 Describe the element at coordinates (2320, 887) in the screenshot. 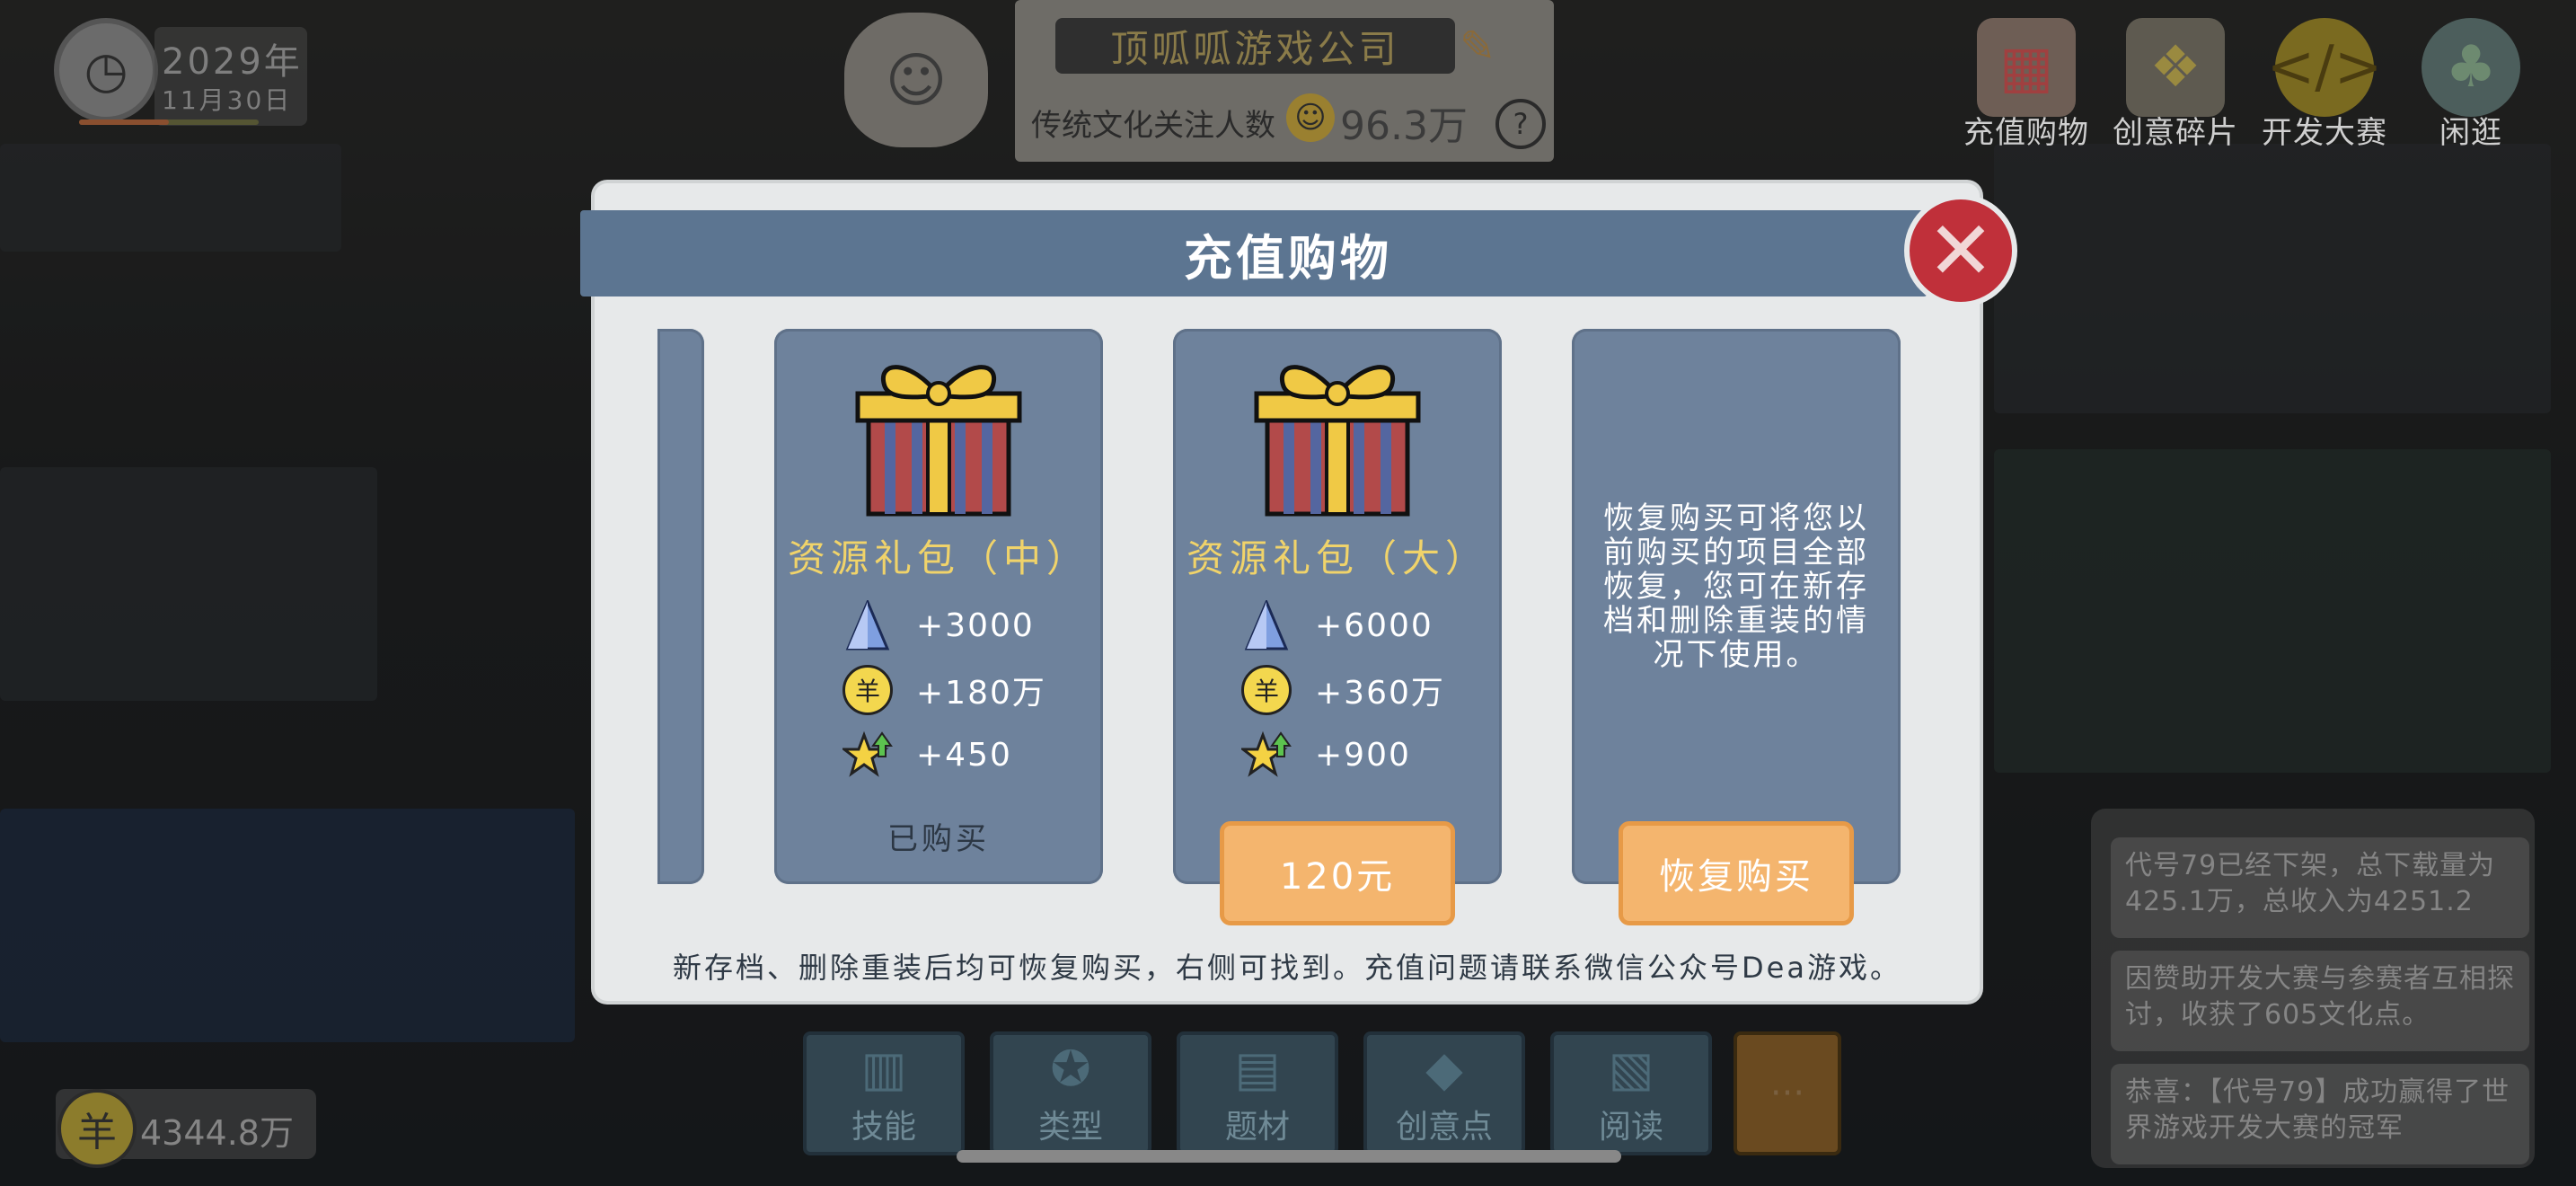

I see `notification-item: 代号79已经下架，总下载量为425.1万，总收入为4251.2` at that location.